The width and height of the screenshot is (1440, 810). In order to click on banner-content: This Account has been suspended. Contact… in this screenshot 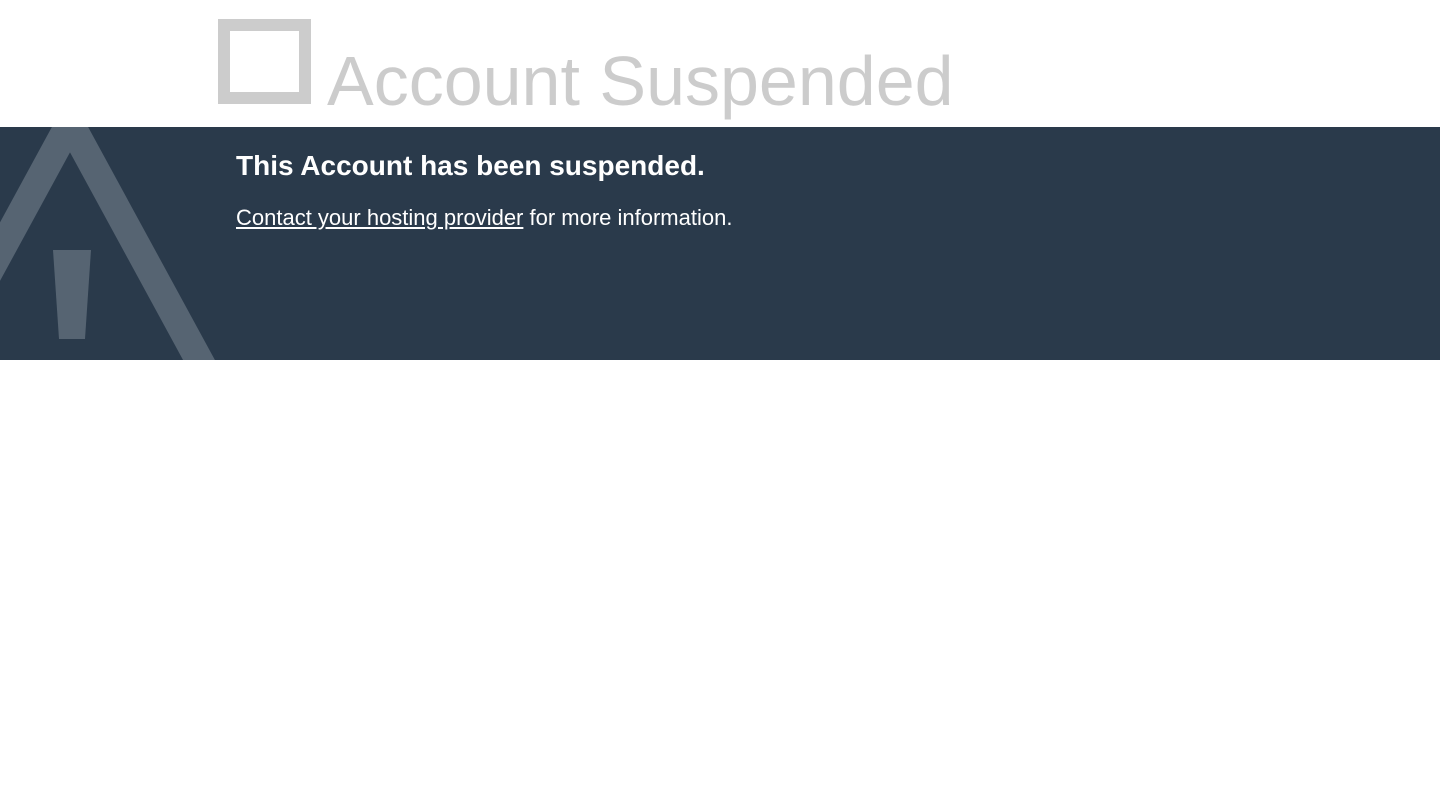, I will do `click(818, 179)`.